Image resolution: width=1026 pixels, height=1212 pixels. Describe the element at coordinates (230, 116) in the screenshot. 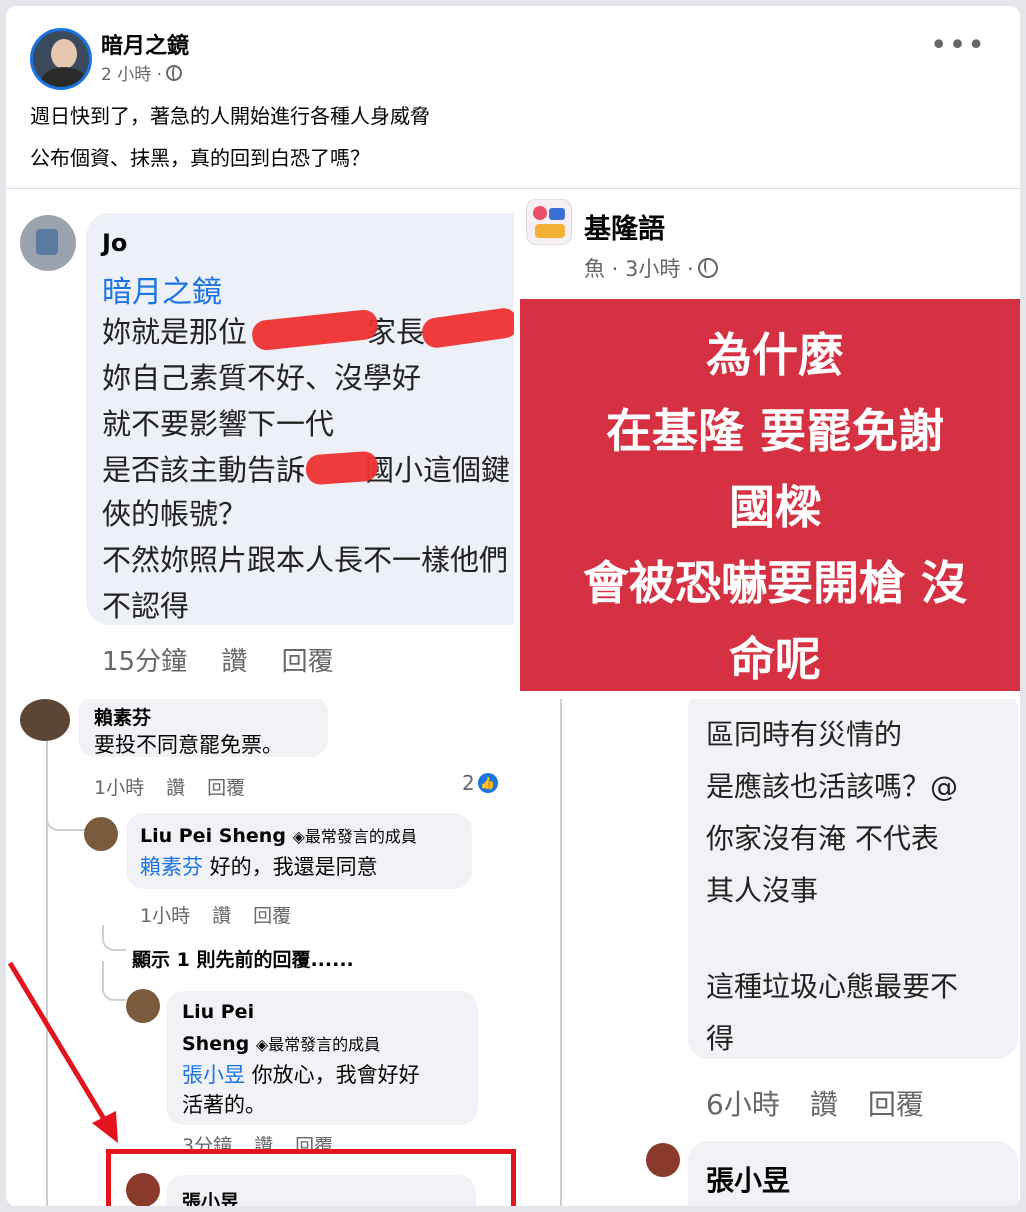

I see `post-text-line-1: 週日快到了，著急的人開始進行各種人身威脅` at that location.